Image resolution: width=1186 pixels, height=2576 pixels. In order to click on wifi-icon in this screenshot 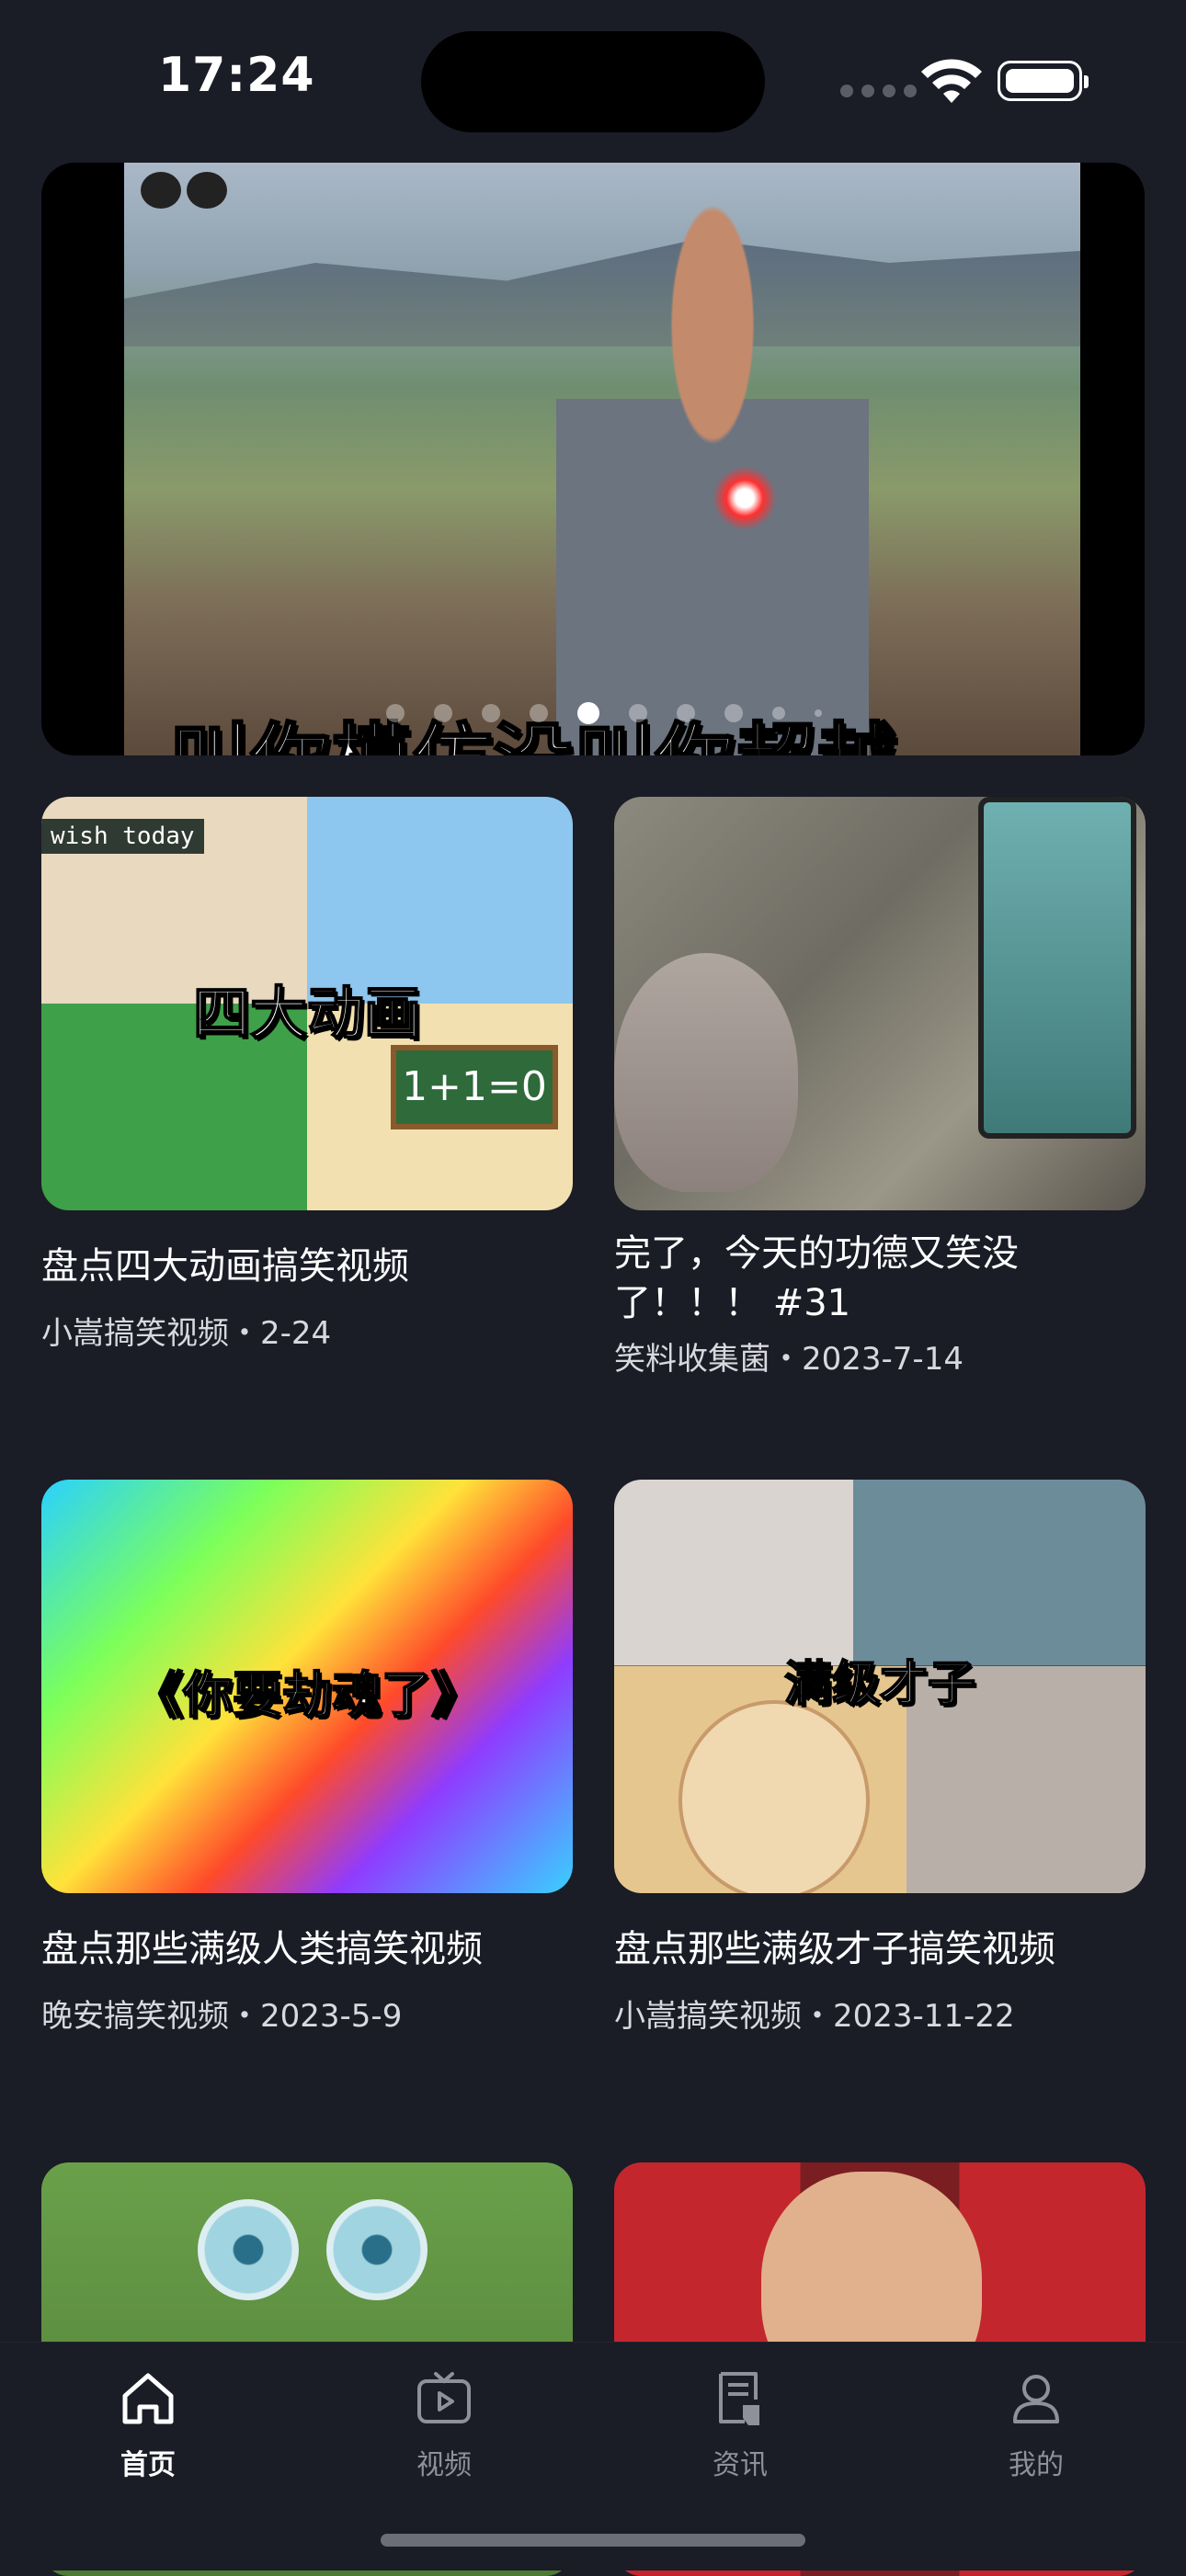, I will do `click(951, 81)`.